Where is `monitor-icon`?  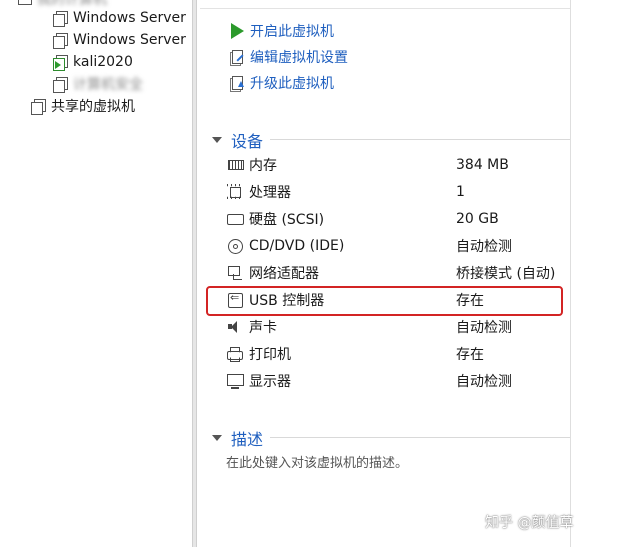 monitor-icon is located at coordinates (236, 381).